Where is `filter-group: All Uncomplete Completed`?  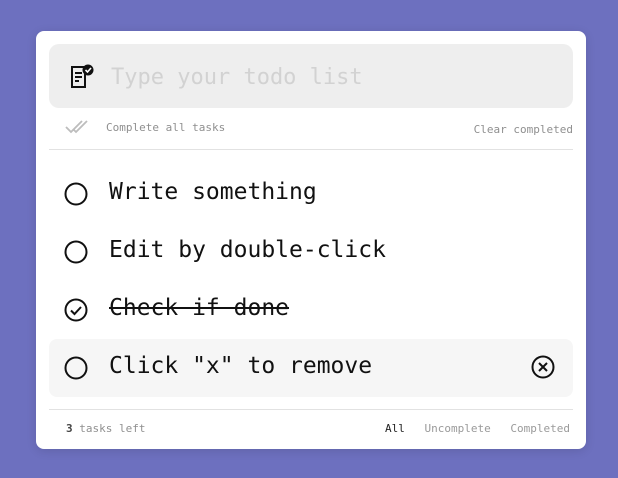 filter-group: All Uncomplete Completed is located at coordinates (471, 428).